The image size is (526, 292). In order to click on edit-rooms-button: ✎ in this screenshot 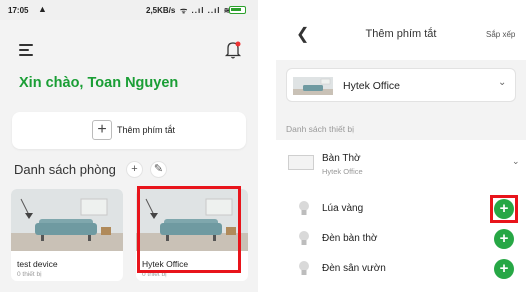, I will do `click(158, 169)`.